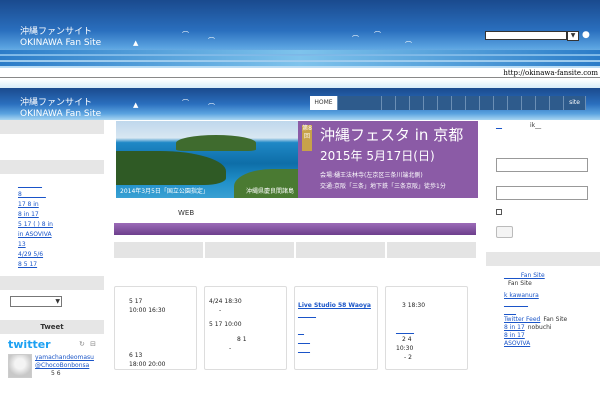  Describe the element at coordinates (522, 320) in the screenshot. I see `twitter-feed-link: Twitter Feed` at that location.